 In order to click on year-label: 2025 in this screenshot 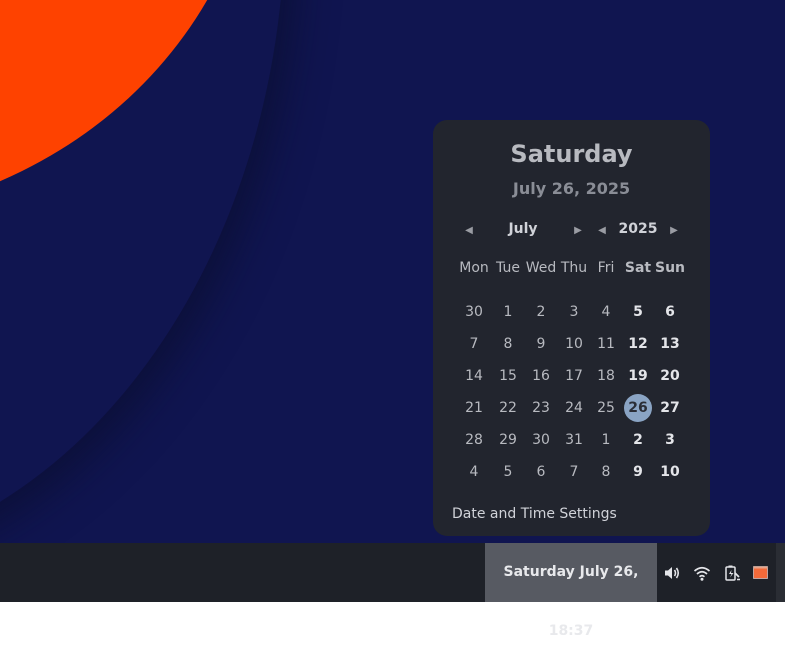, I will do `click(638, 229)`.